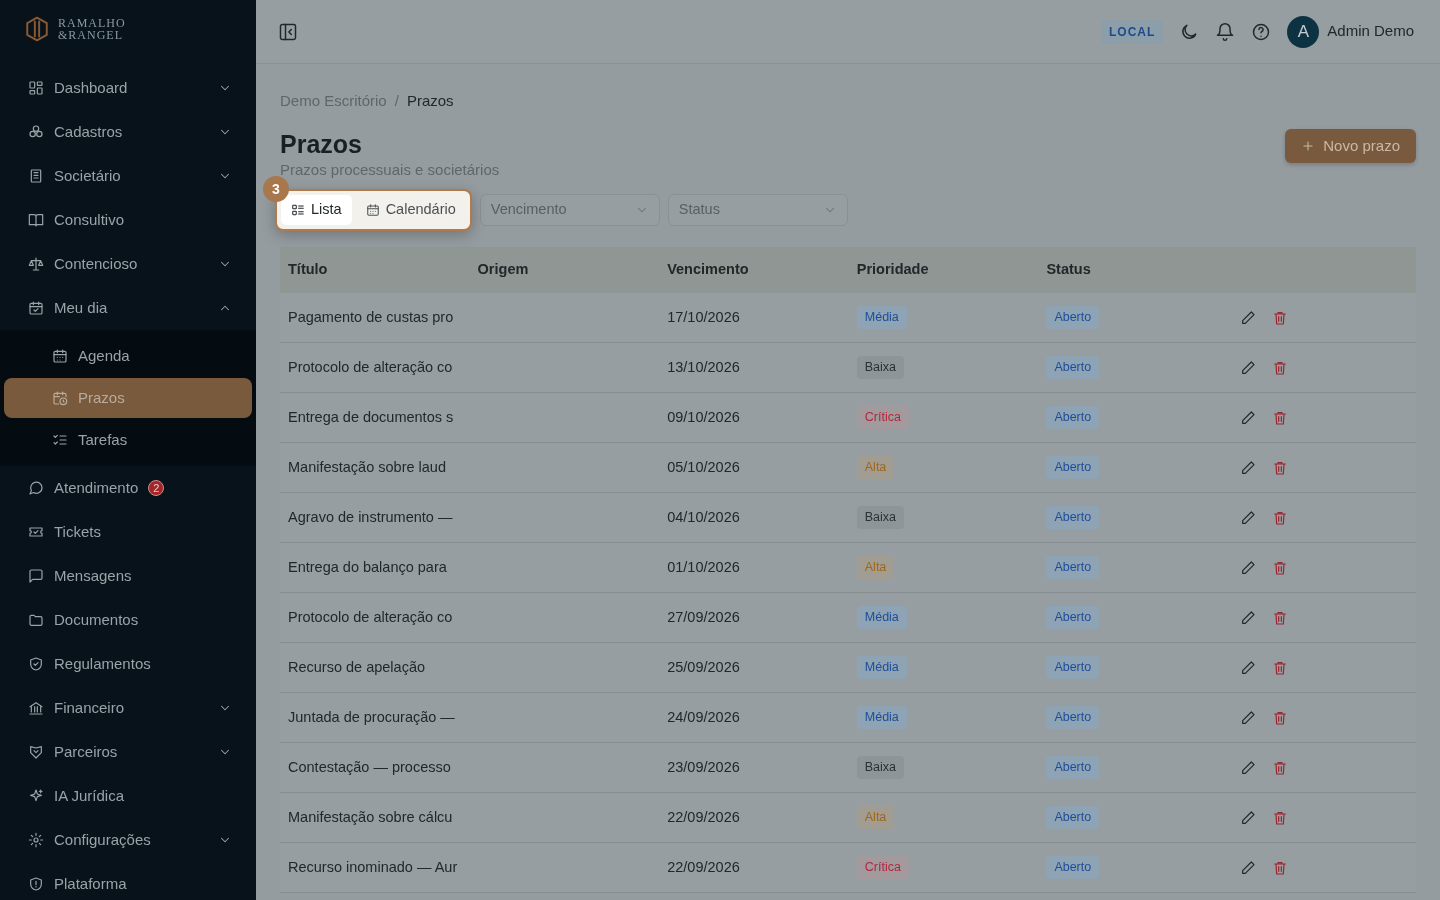  I want to click on table-cell: 22/09/2026, so click(754, 817).